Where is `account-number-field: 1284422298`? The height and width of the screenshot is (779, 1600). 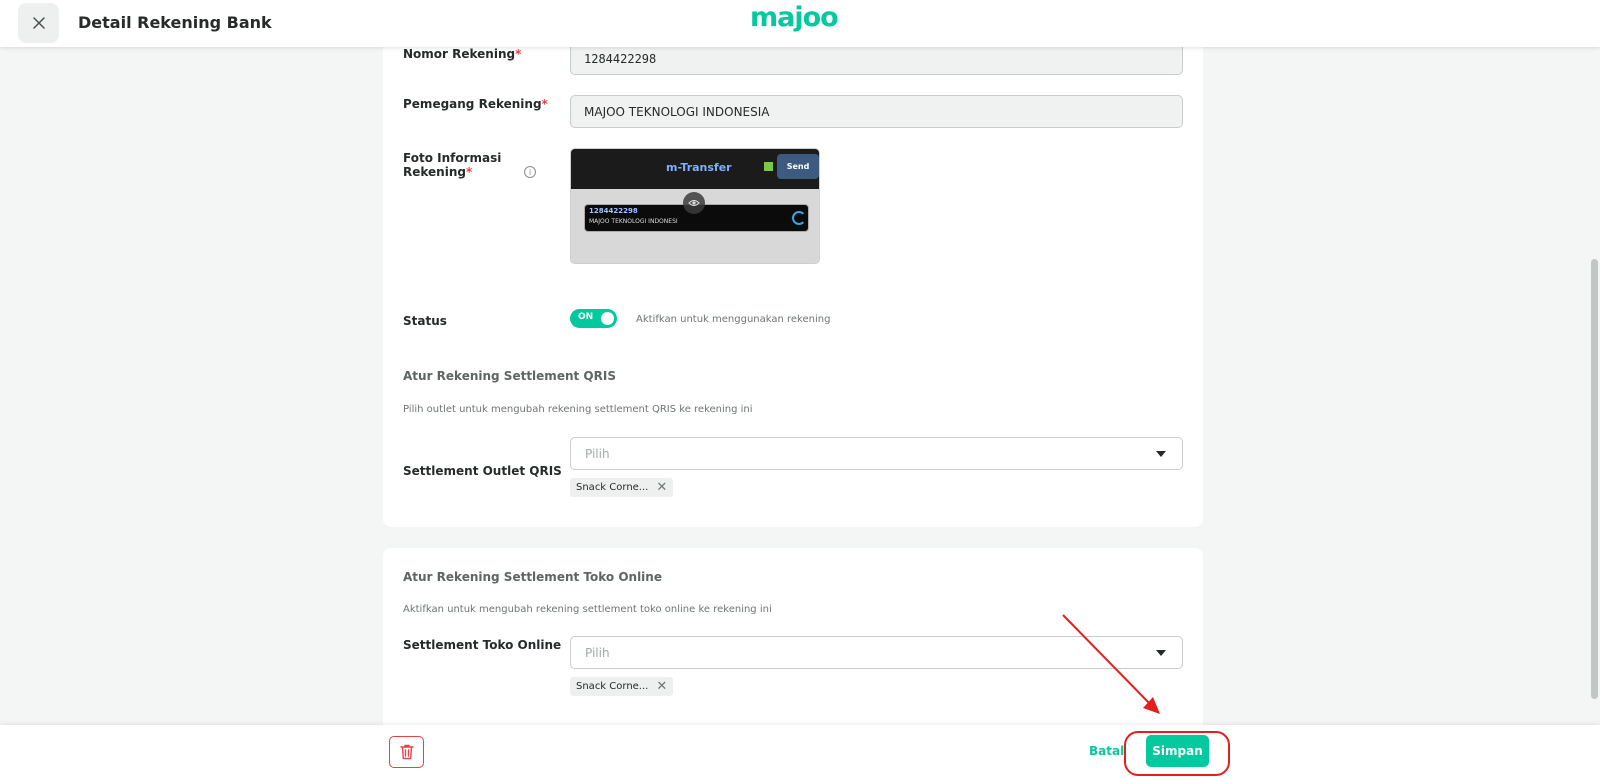 account-number-field: 1284422298 is located at coordinates (876, 61).